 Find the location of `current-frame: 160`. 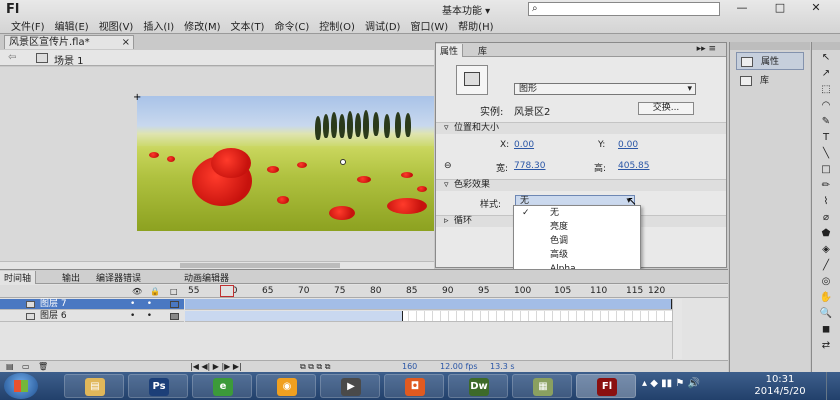

current-frame: 160 is located at coordinates (409, 366).